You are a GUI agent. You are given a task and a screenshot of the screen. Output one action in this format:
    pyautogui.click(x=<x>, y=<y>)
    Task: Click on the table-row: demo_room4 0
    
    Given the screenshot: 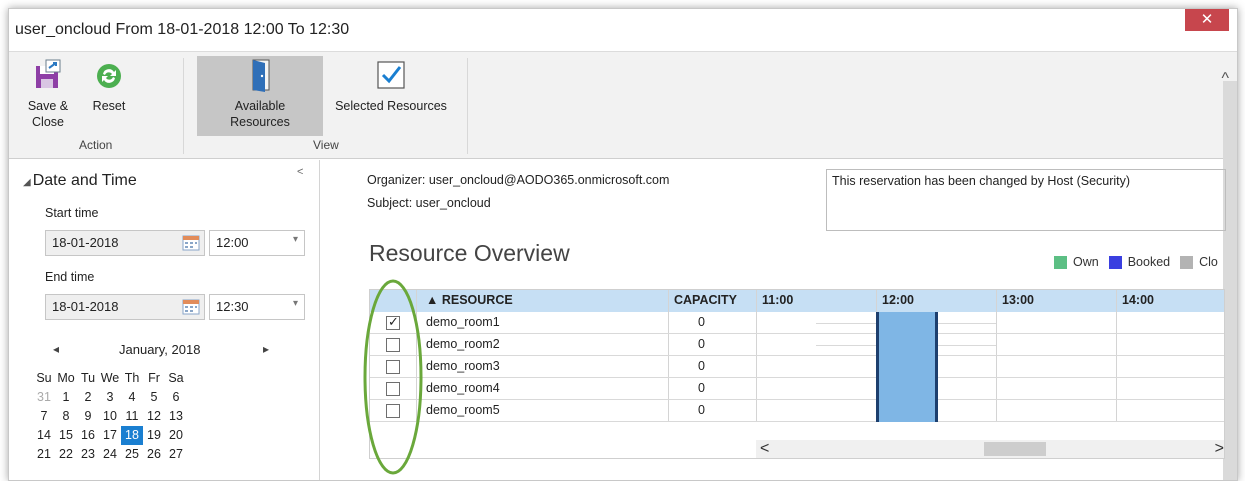 What is the action you would take?
    pyautogui.click(x=797, y=389)
    